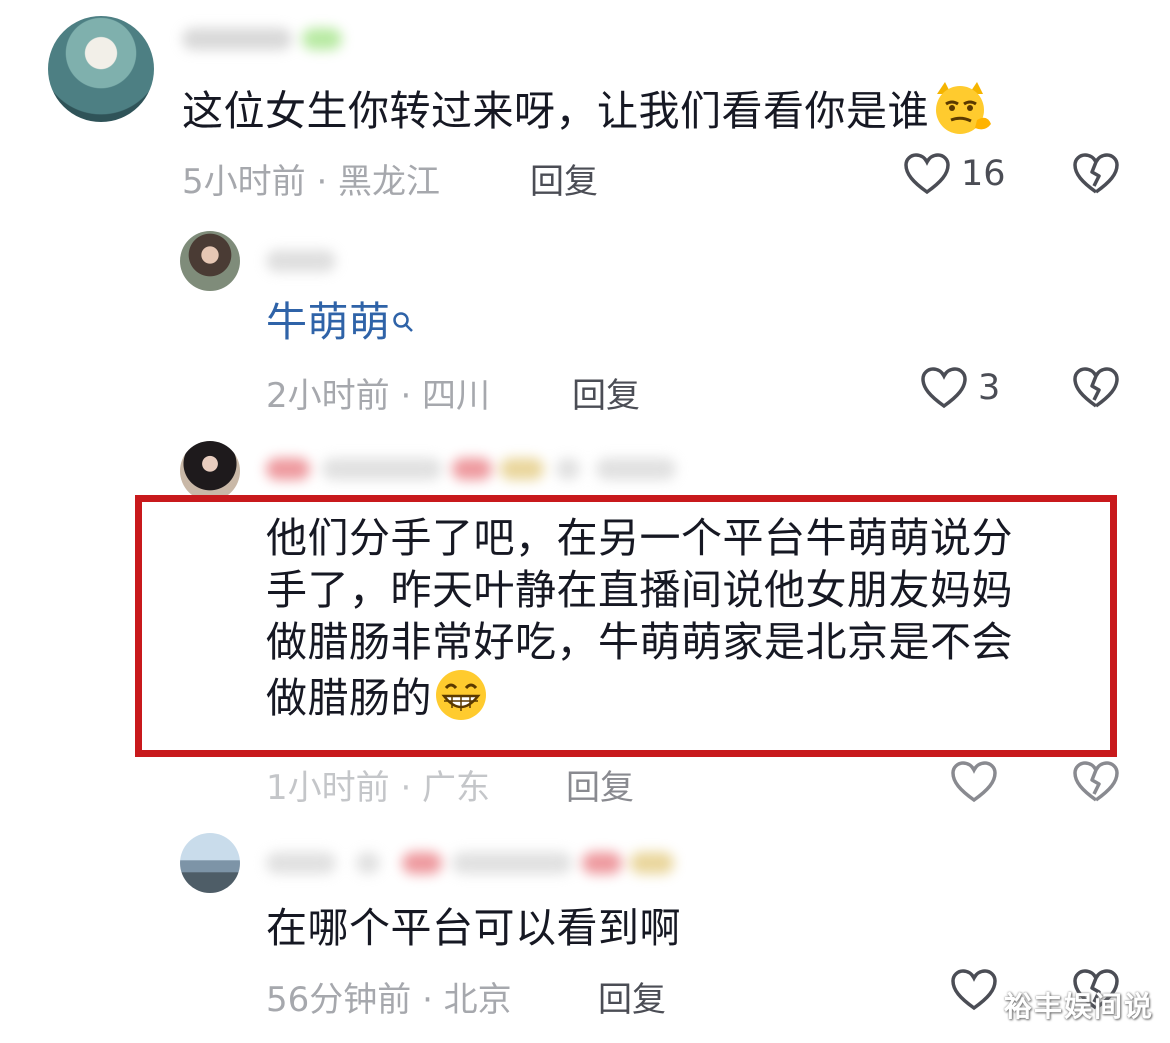 The width and height of the screenshot is (1170, 1043). What do you see at coordinates (389, 1000) in the screenshot?
I see `comment-meta: 56分钟前 · 北京` at bounding box center [389, 1000].